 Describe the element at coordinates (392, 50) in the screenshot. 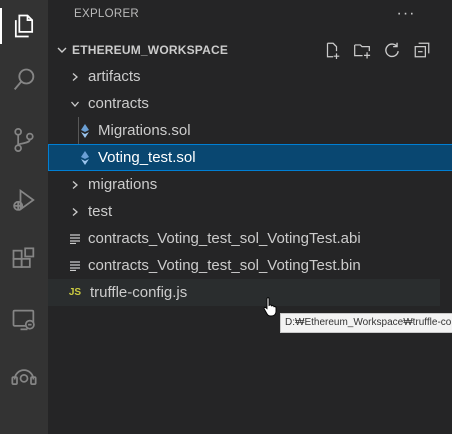

I see `refresh-icon` at that location.